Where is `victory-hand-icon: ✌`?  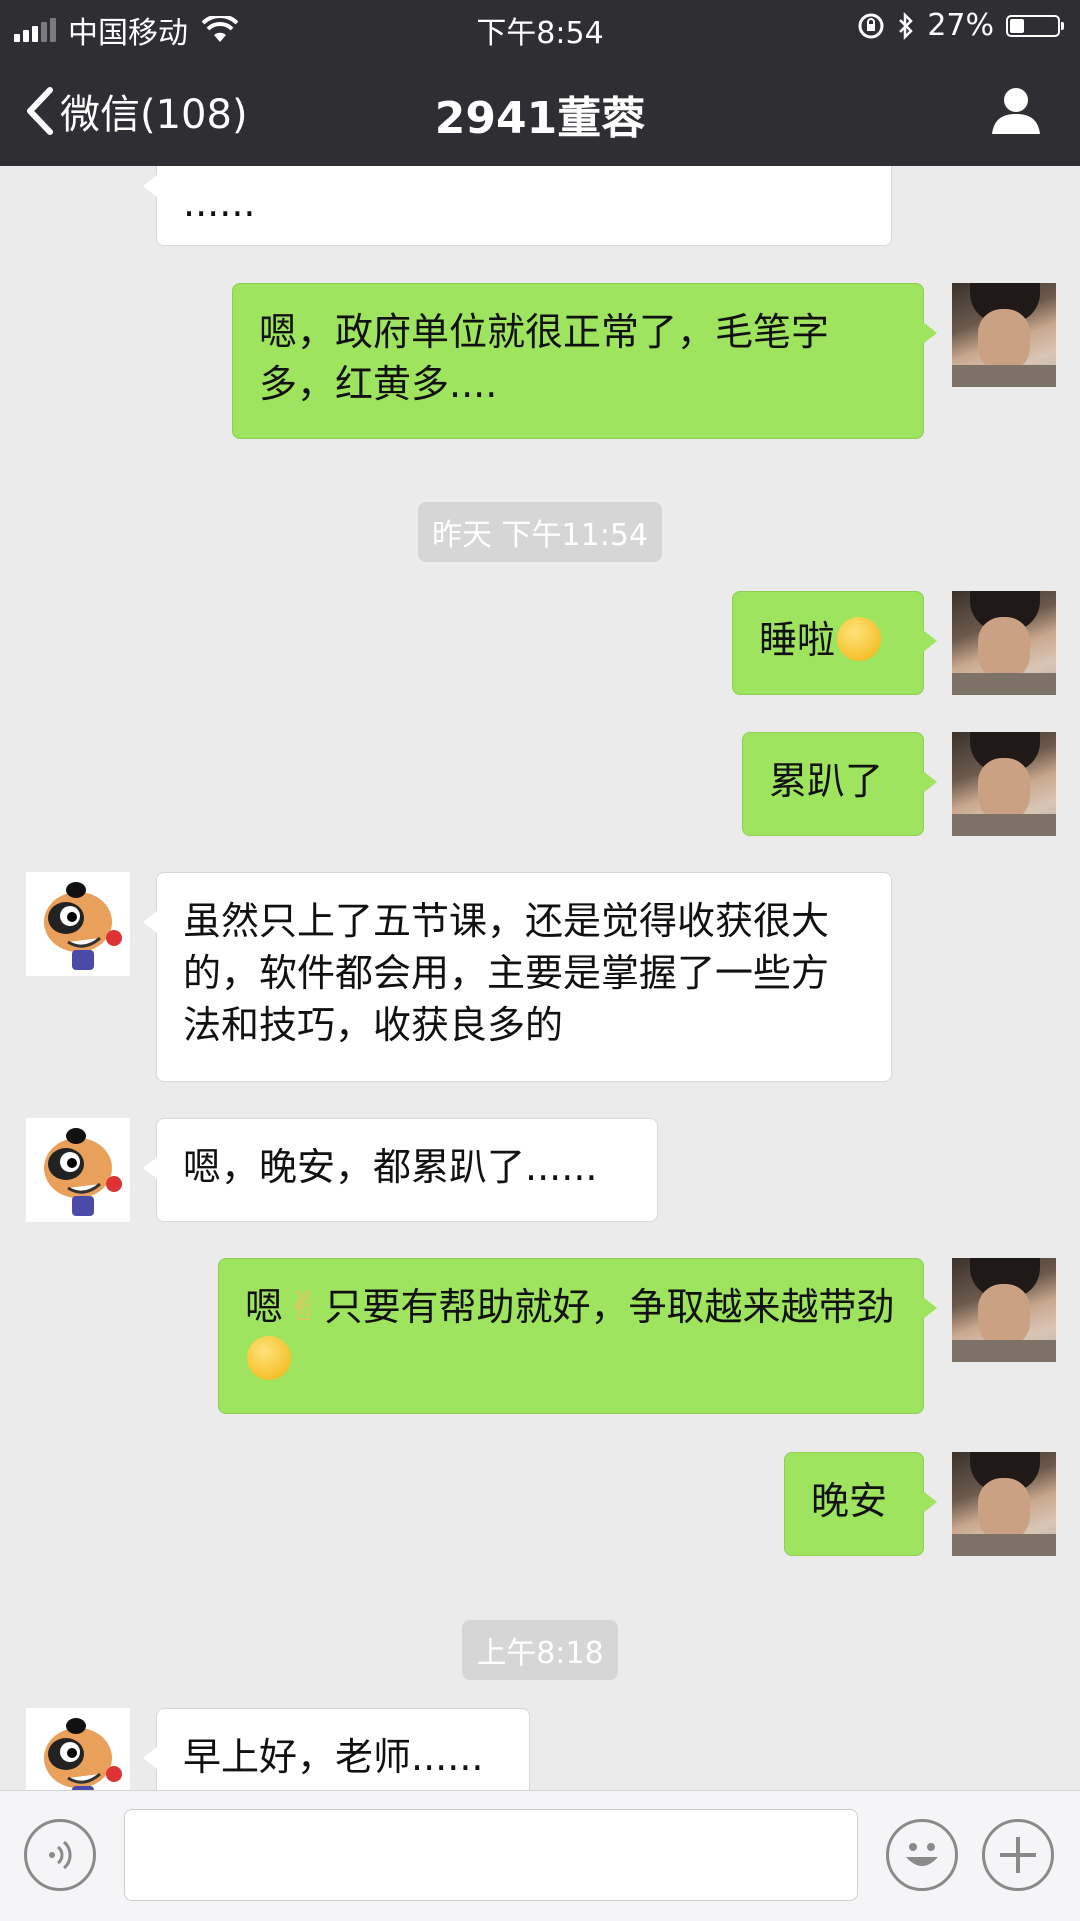 victory-hand-icon: ✌ is located at coordinates (304, 1307).